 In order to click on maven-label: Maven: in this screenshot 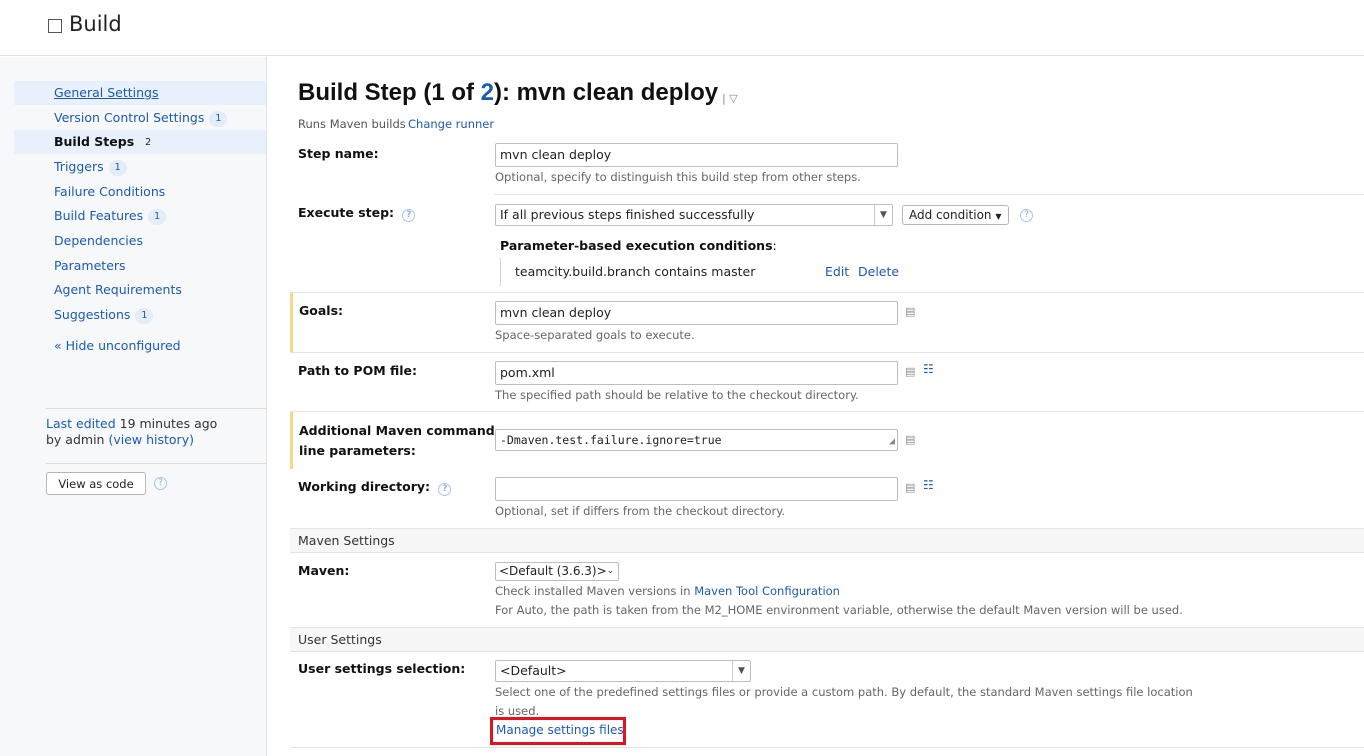, I will do `click(324, 570)`.